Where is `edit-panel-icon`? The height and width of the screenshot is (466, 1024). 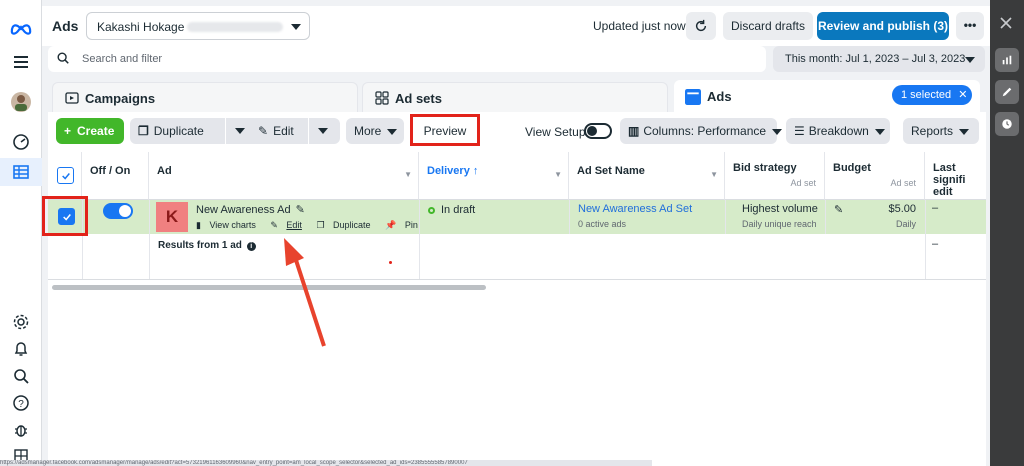
edit-panel-icon is located at coordinates (1007, 92).